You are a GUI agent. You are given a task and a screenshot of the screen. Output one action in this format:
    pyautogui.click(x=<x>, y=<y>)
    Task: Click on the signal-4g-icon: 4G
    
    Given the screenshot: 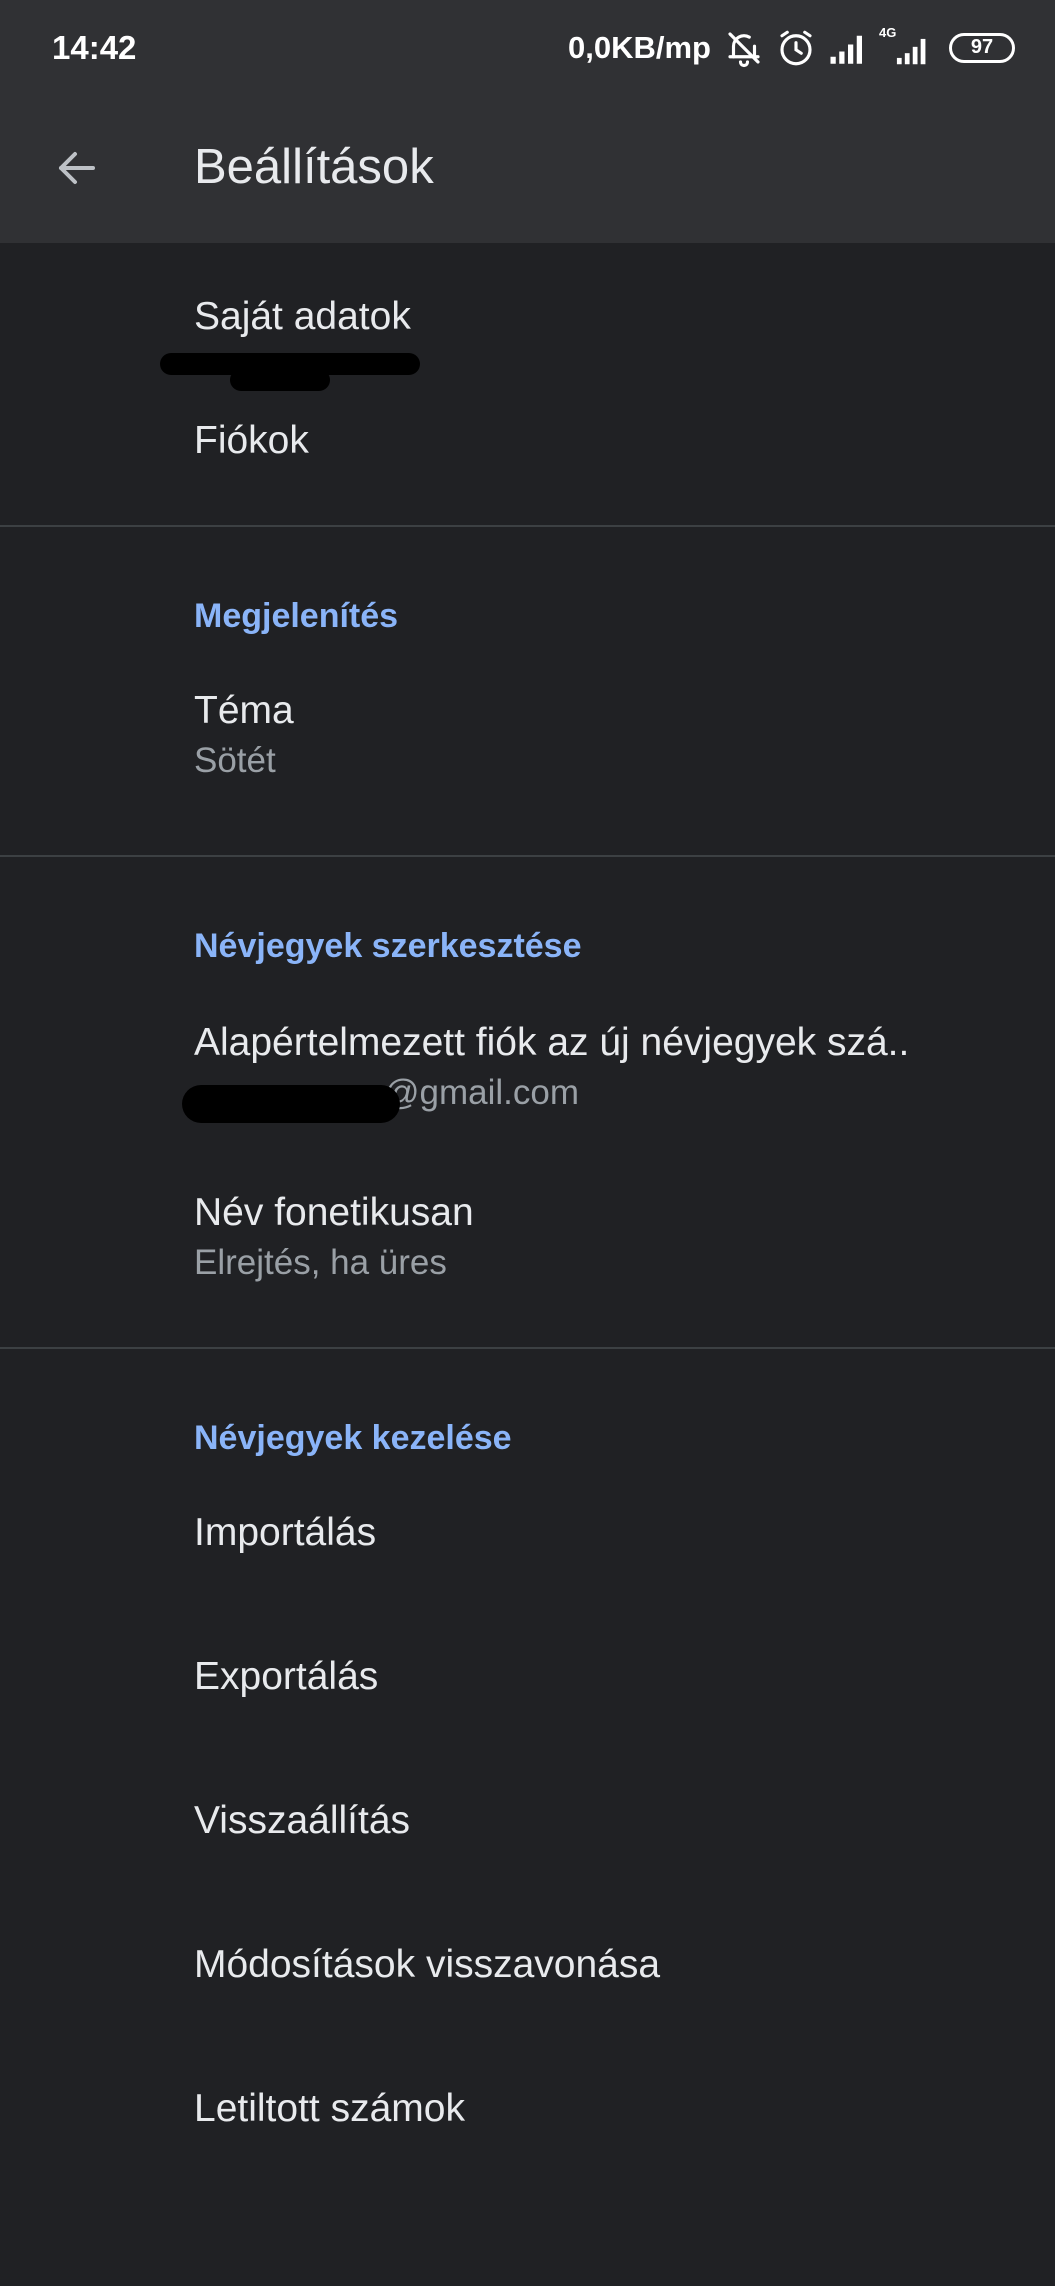 What is the action you would take?
    pyautogui.click(x=906, y=47)
    